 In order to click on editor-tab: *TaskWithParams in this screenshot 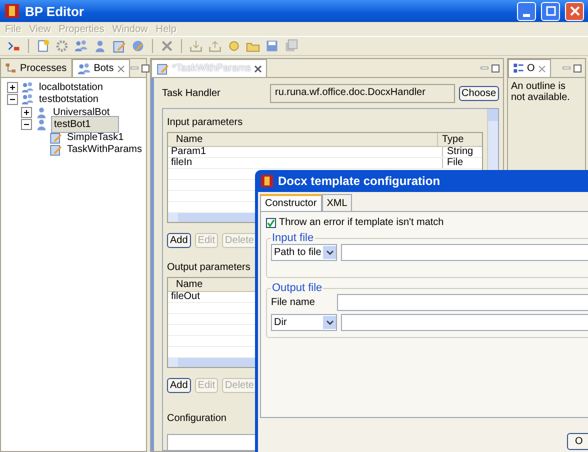, I will do `click(209, 68)`.